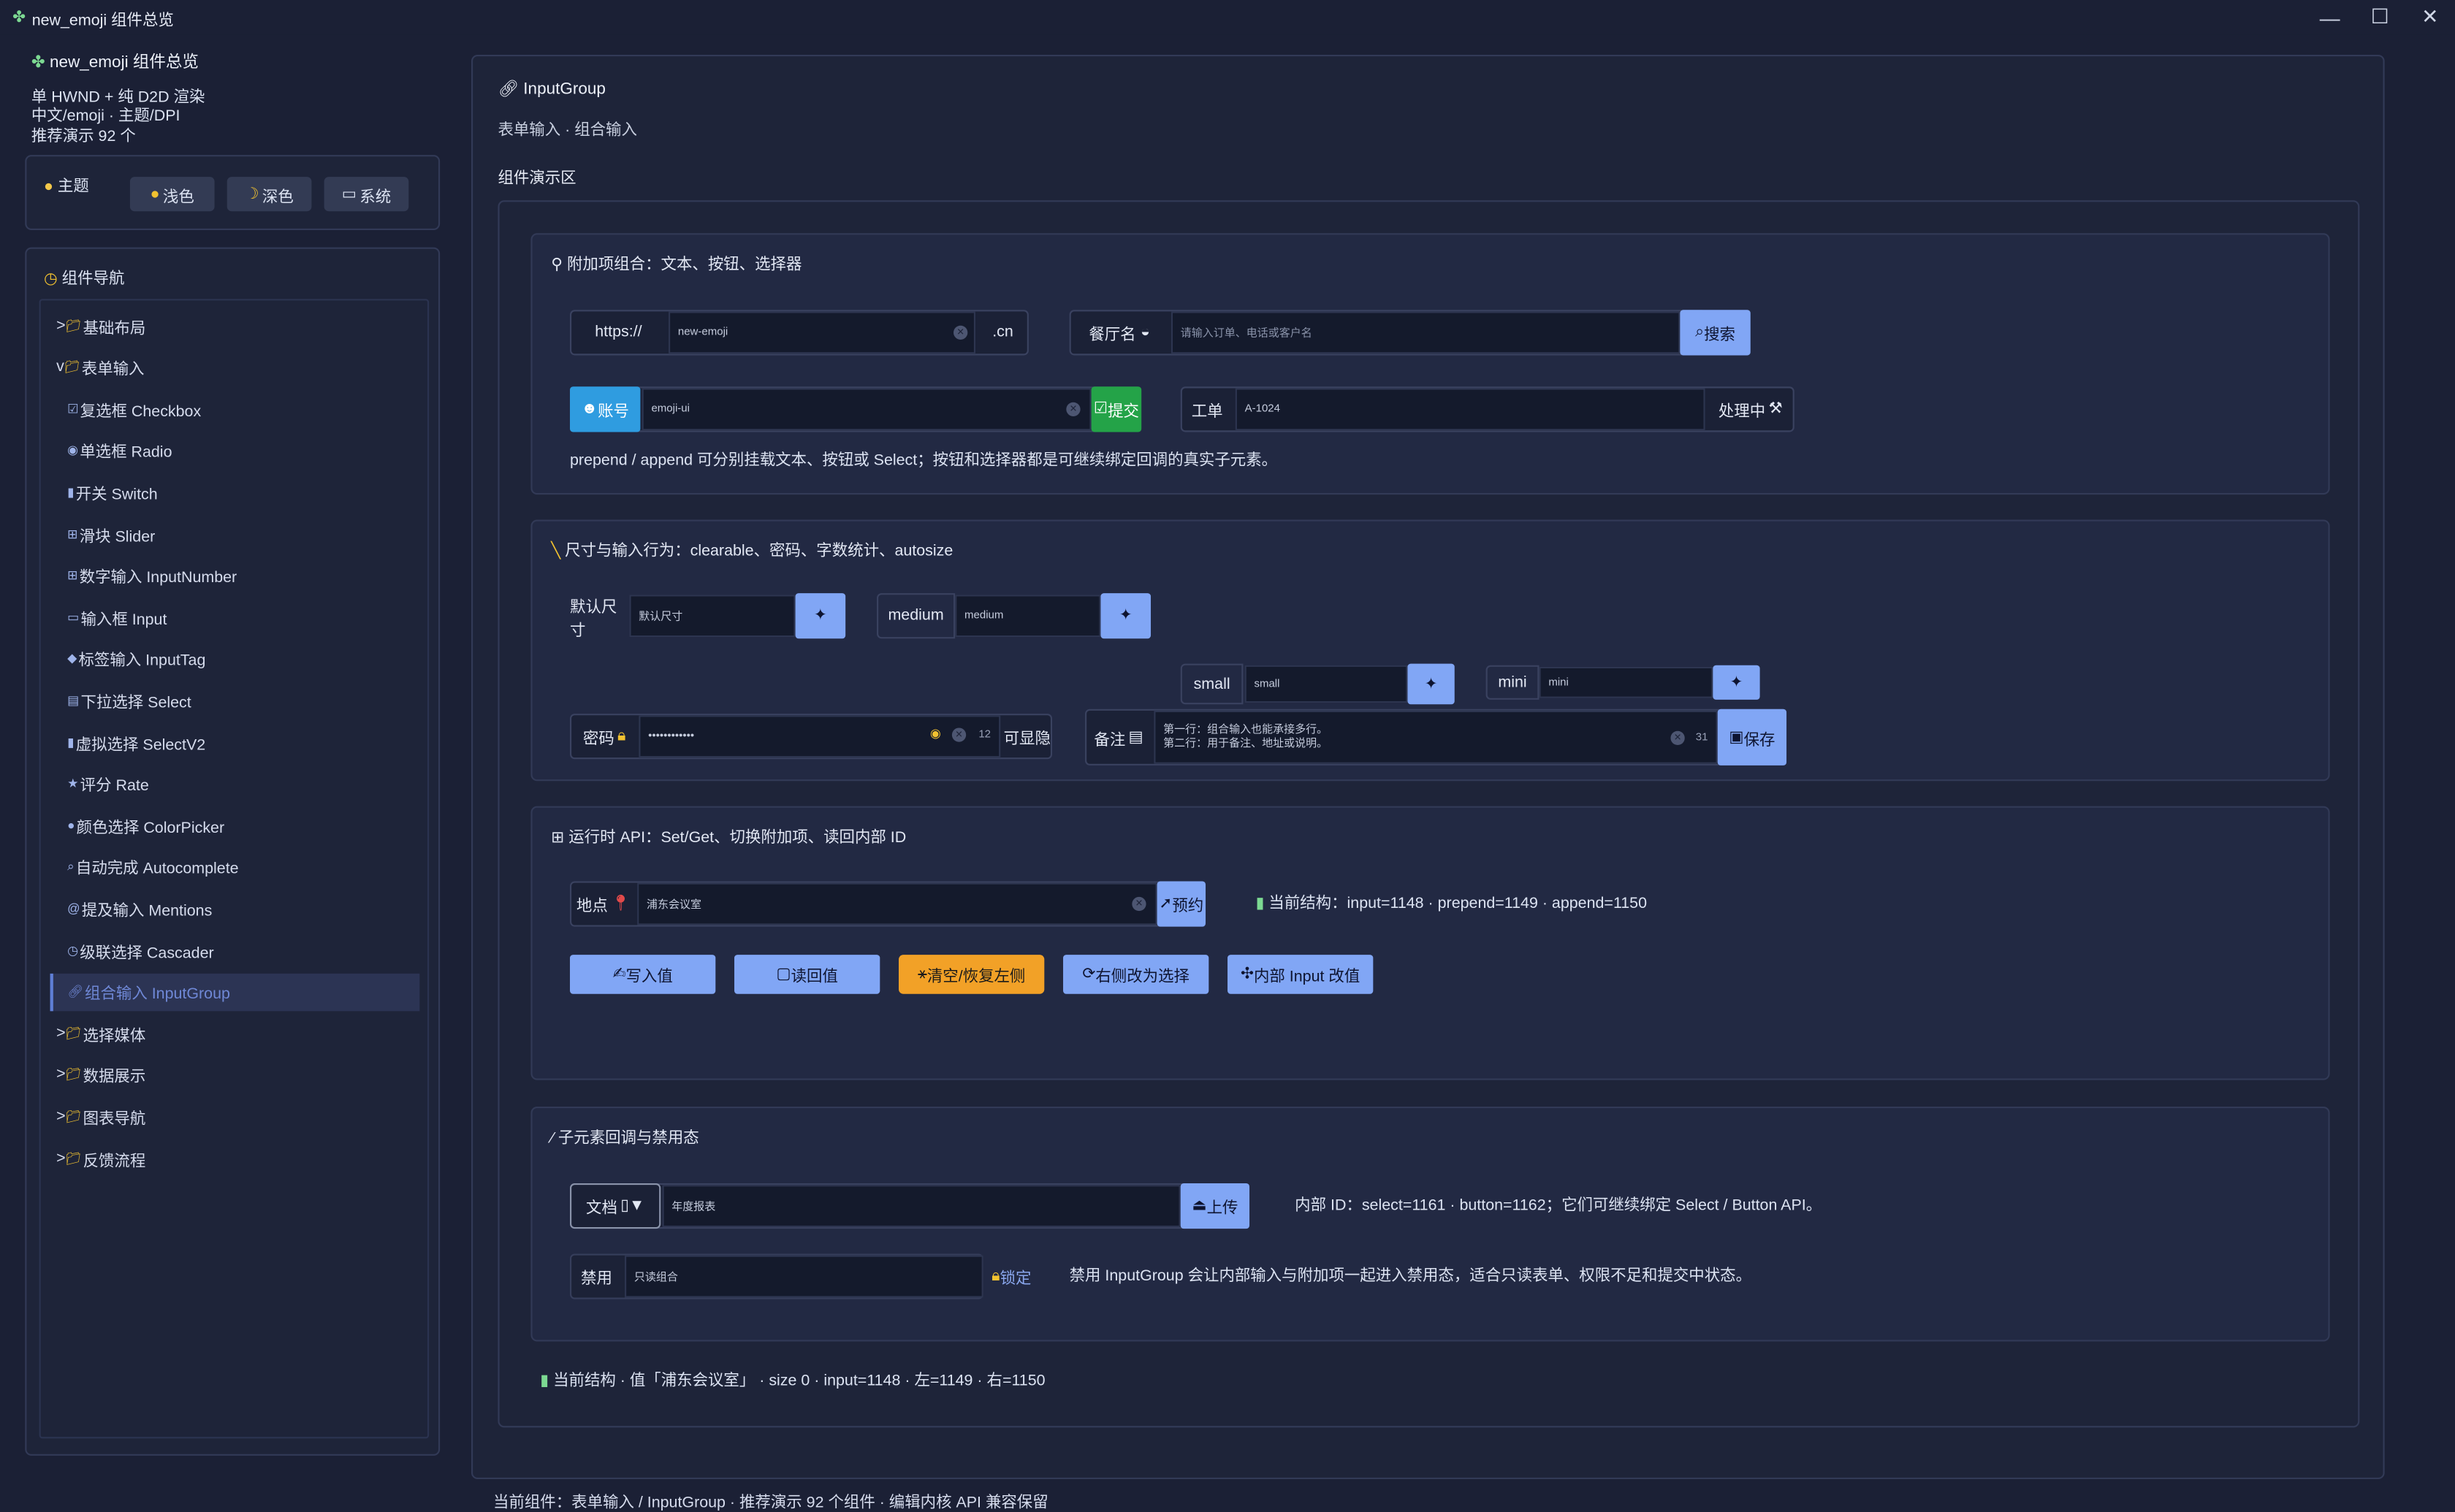  Describe the element at coordinates (230, 325) in the screenshot. I see `nav-item: > 📁︎ 基础布局` at that location.